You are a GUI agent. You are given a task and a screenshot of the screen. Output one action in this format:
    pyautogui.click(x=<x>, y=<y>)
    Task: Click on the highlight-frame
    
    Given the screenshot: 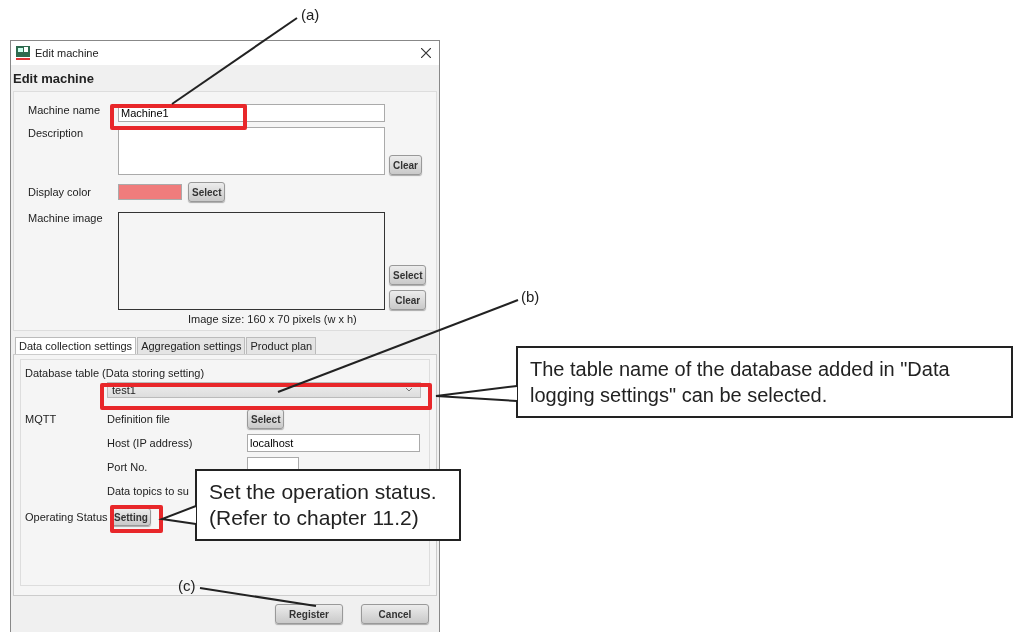 What is the action you would take?
    pyautogui.click(x=136, y=519)
    